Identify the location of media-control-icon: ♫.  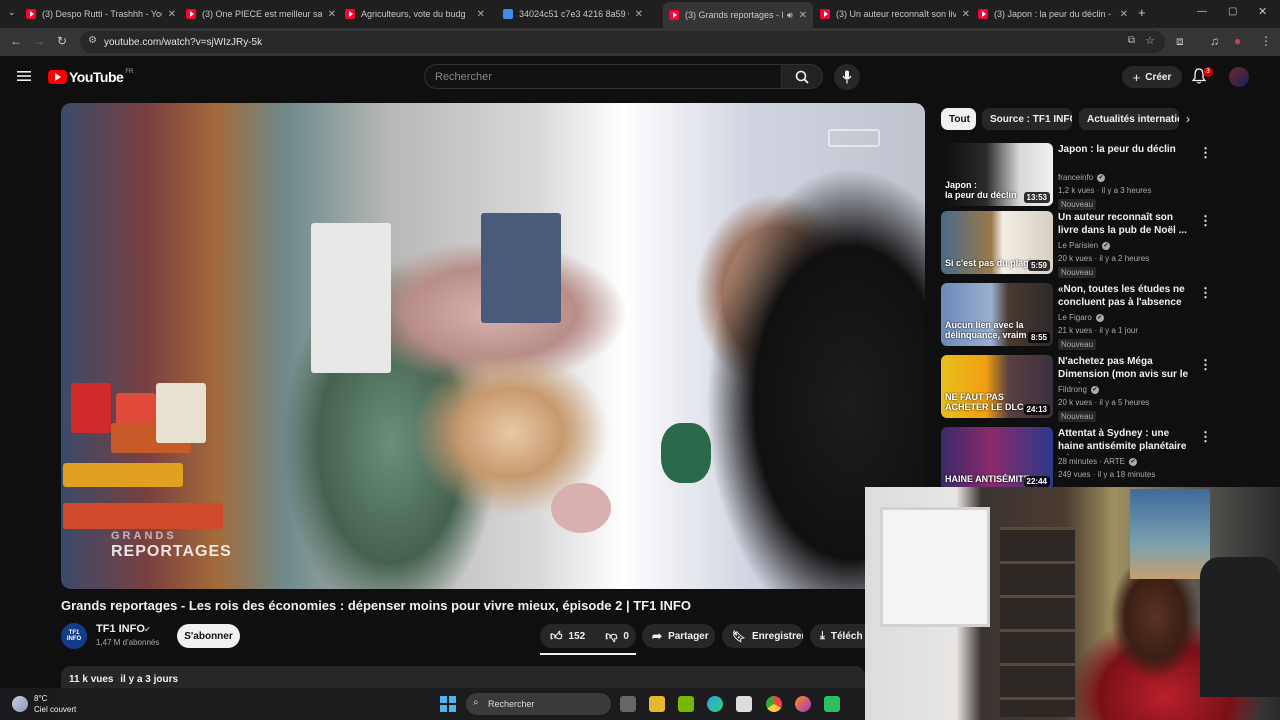
(1214, 41).